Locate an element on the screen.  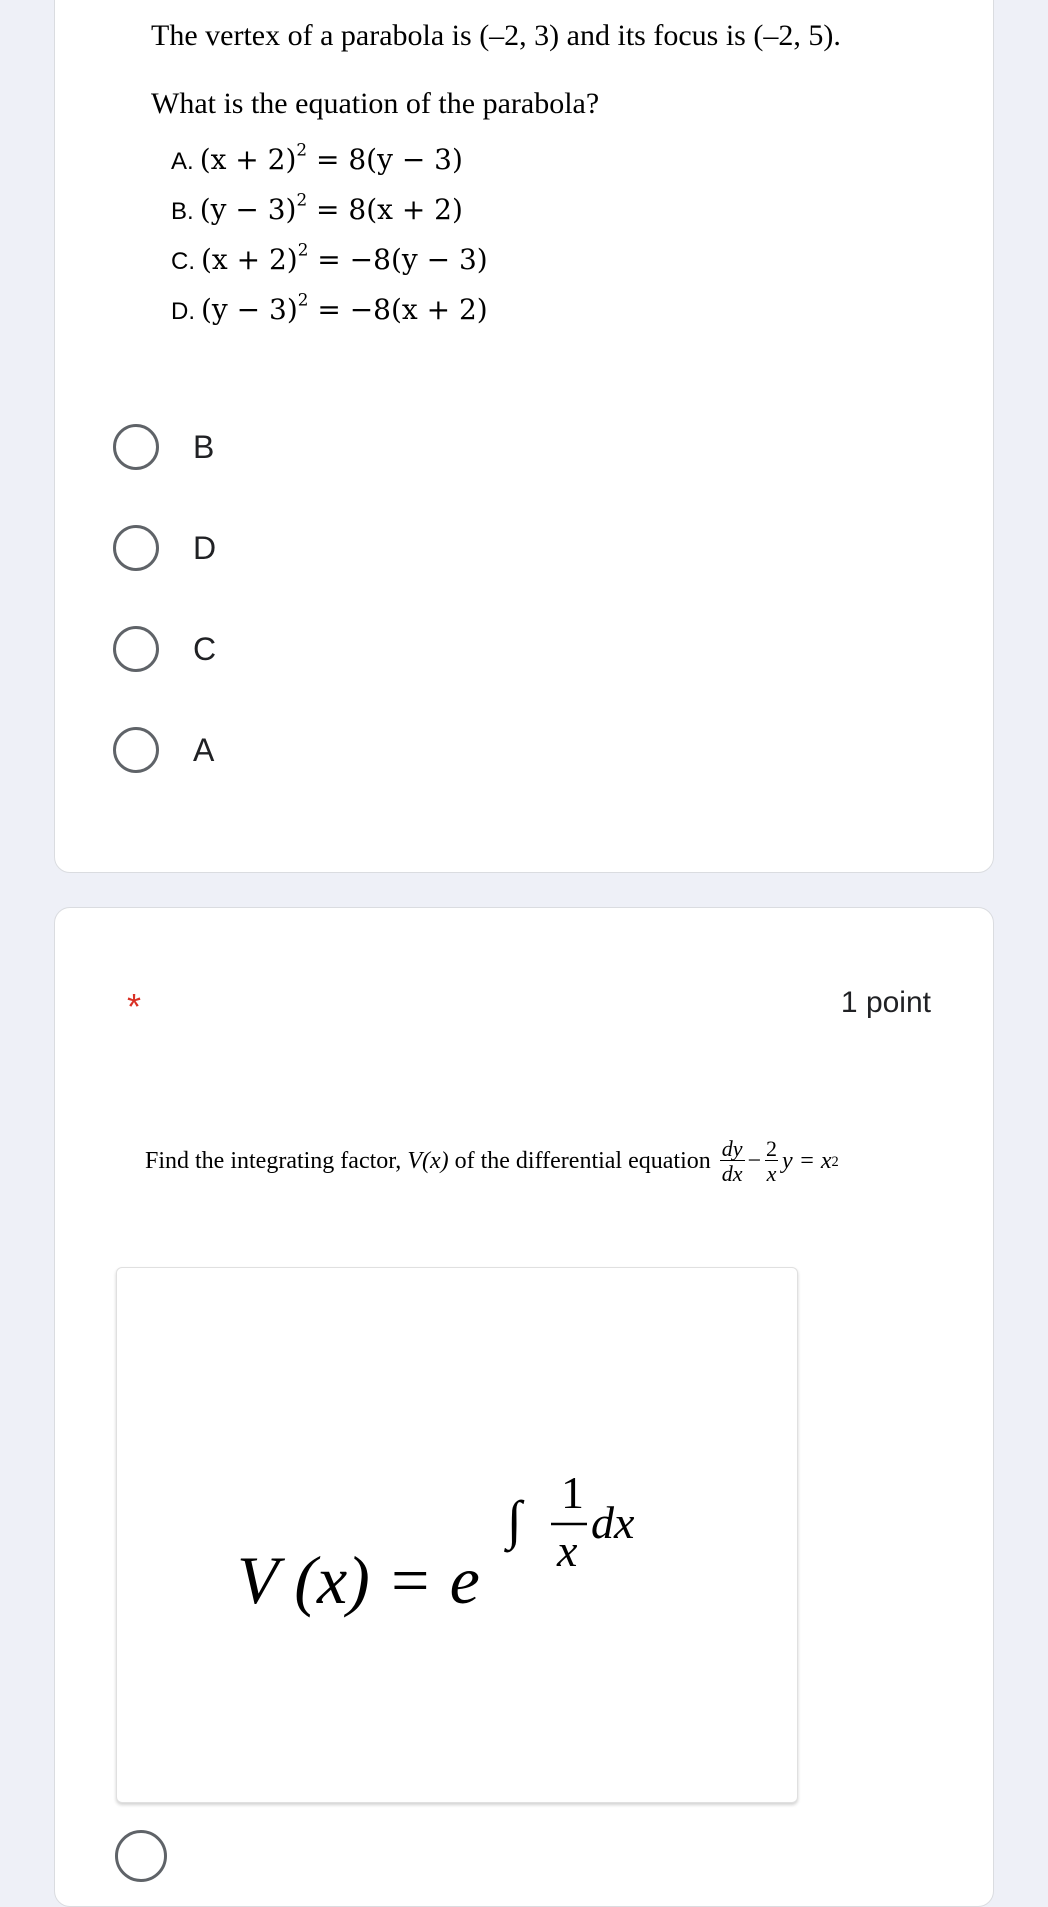
fraction-dy-dx: dy dx is located at coordinates (732, 1161).